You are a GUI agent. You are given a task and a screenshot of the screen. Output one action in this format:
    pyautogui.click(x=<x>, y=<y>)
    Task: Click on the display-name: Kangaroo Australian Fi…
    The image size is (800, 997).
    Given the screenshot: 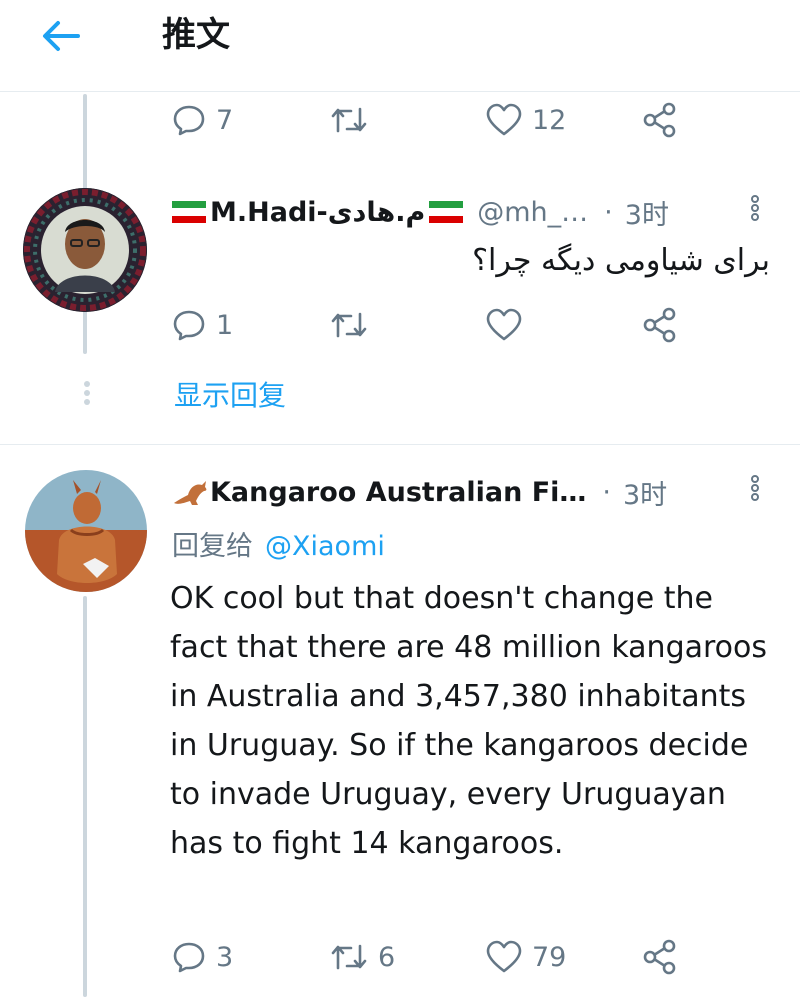 What is the action you would take?
    pyautogui.click(x=398, y=492)
    